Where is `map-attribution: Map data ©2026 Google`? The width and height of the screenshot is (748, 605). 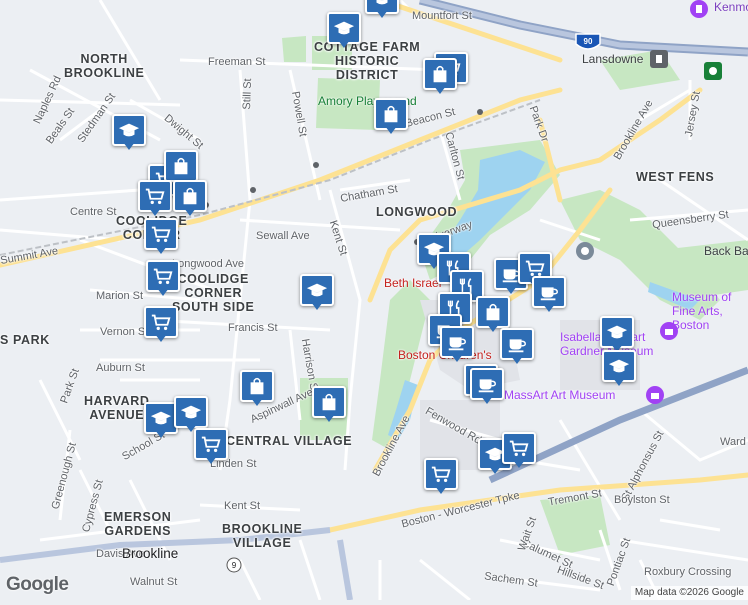
map-attribution: Map data ©2026 Google is located at coordinates (689, 593).